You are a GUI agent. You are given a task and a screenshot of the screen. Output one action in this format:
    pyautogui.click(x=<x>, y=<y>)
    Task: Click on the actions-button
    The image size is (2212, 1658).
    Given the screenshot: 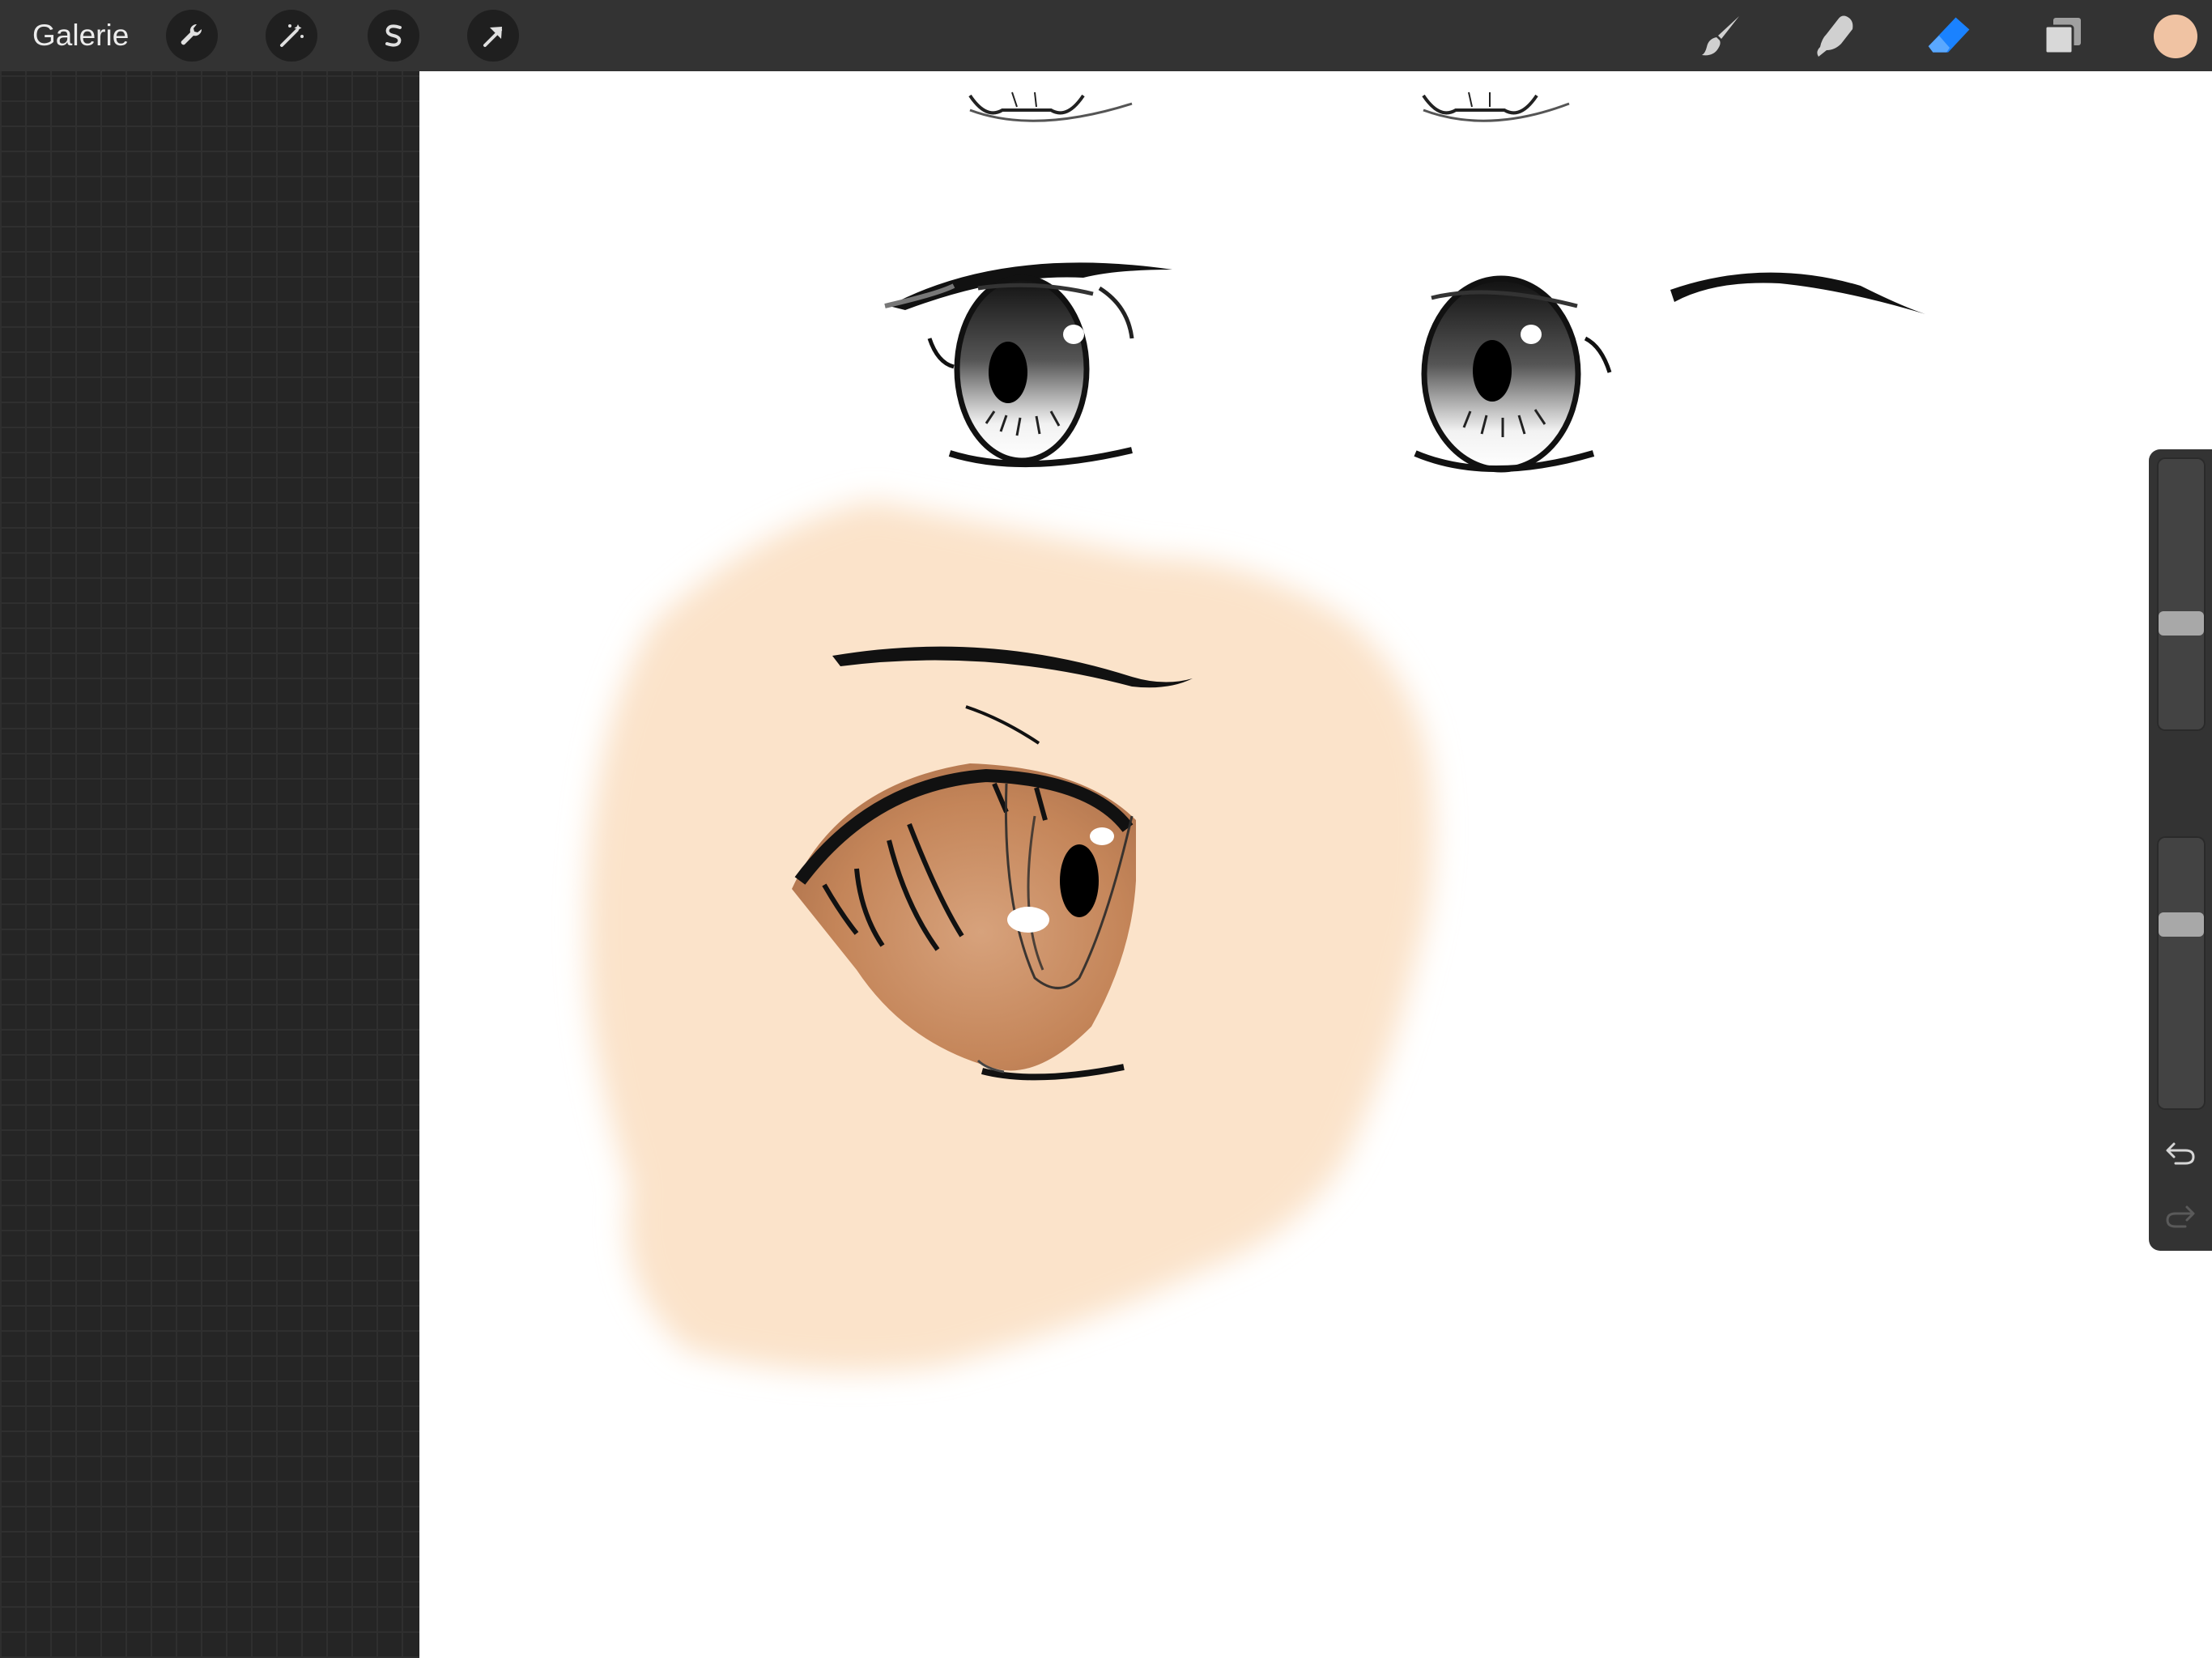 What is the action you would take?
    pyautogui.click(x=192, y=36)
    